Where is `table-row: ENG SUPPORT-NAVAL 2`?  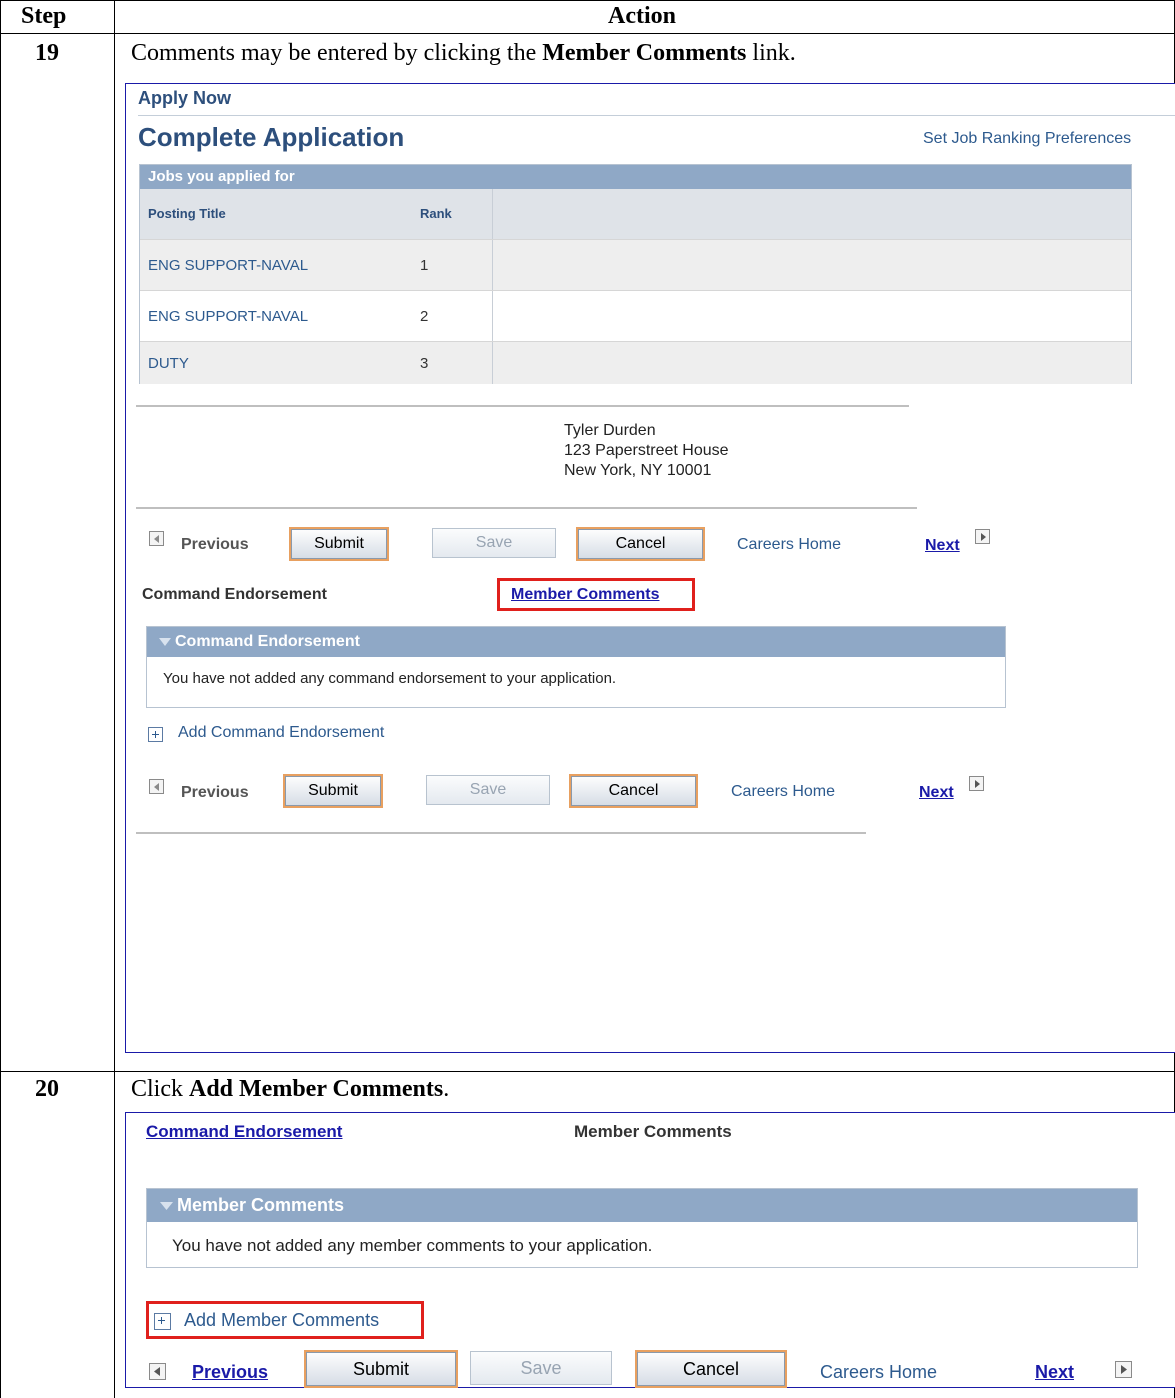
table-row: ENG SUPPORT-NAVAL 2 is located at coordinates (635, 315).